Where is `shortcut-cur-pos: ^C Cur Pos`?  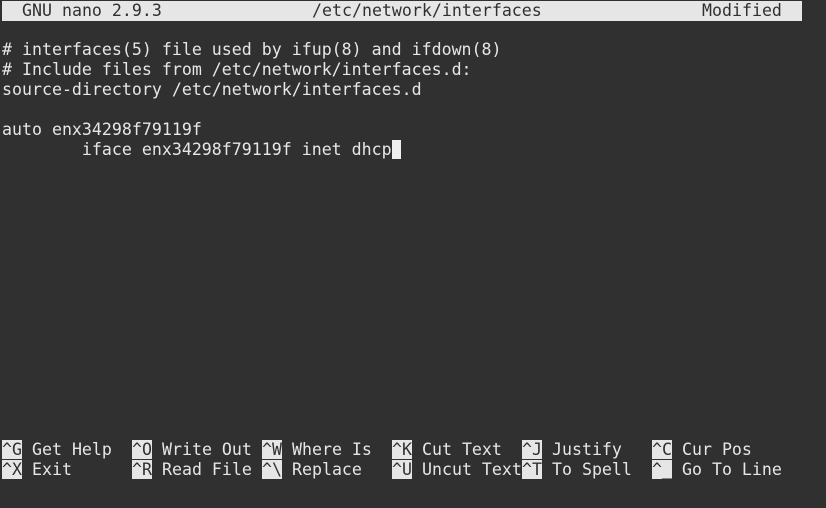
shortcut-cur-pos: ^C Cur Pos is located at coordinates (702, 450).